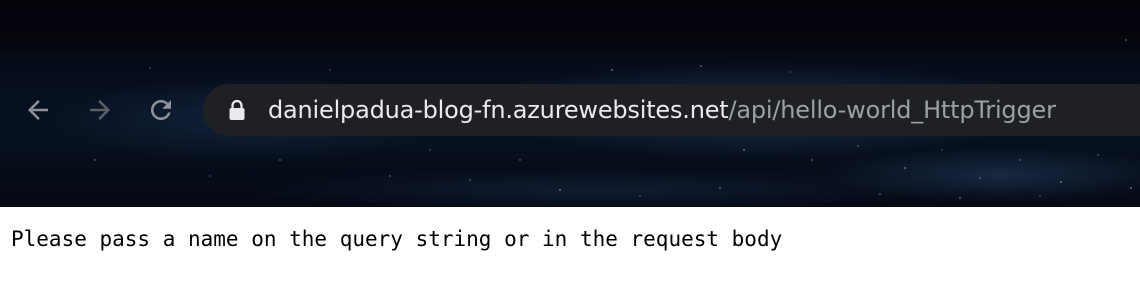  I want to click on reload-icon, so click(161, 110).